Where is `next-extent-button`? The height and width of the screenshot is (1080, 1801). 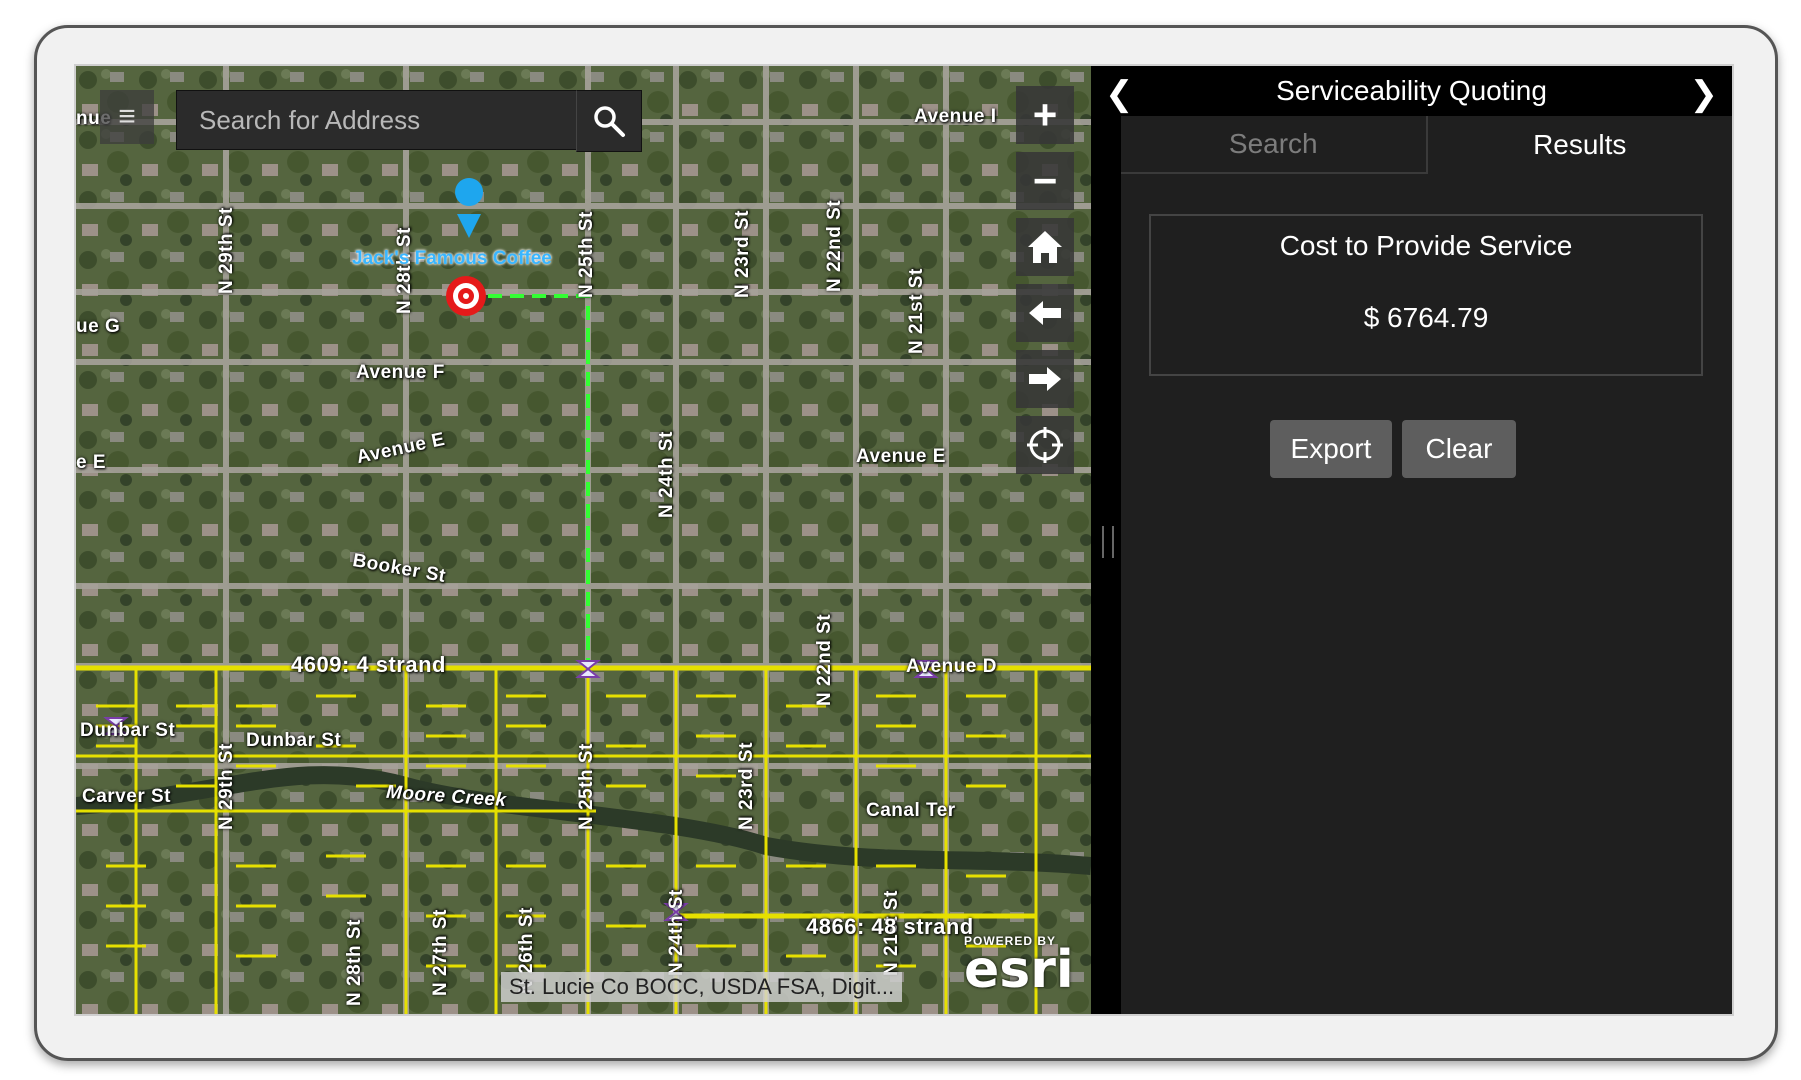
next-extent-button is located at coordinates (1045, 379).